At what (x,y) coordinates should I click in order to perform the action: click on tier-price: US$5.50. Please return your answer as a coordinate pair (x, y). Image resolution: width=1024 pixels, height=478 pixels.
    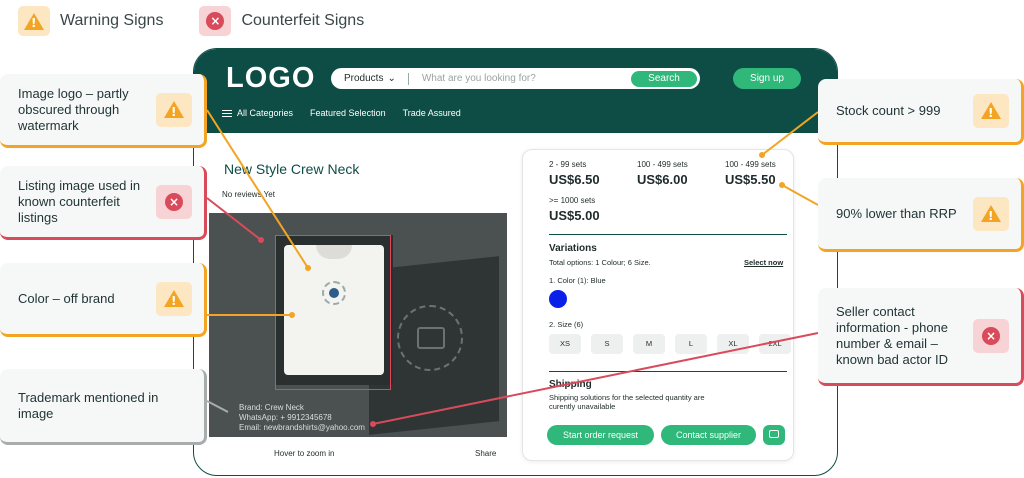
    Looking at the image, I should click on (750, 179).